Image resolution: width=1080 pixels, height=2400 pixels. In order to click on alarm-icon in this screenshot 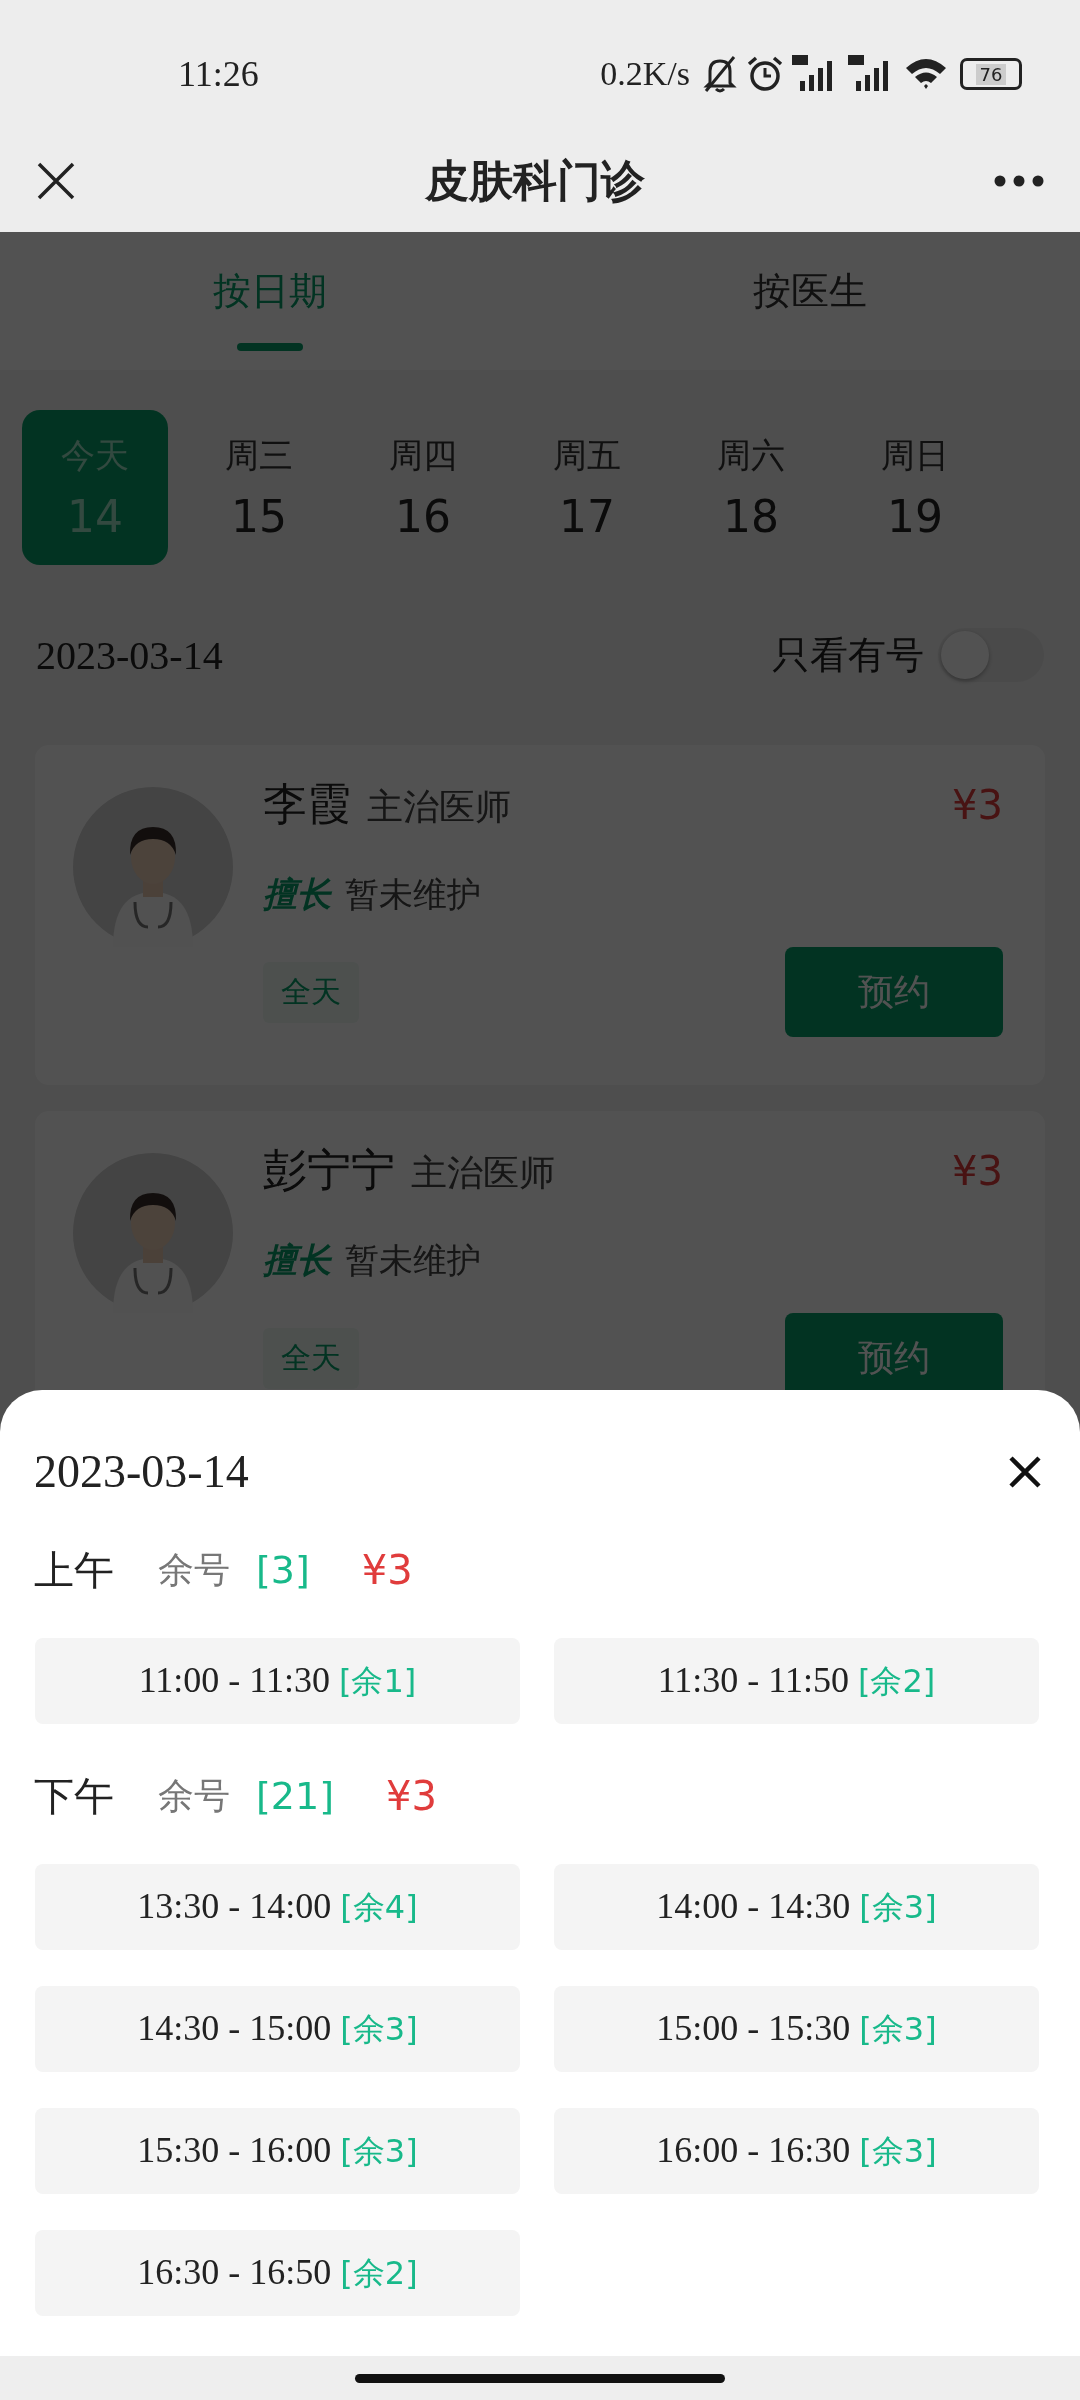, I will do `click(765, 74)`.